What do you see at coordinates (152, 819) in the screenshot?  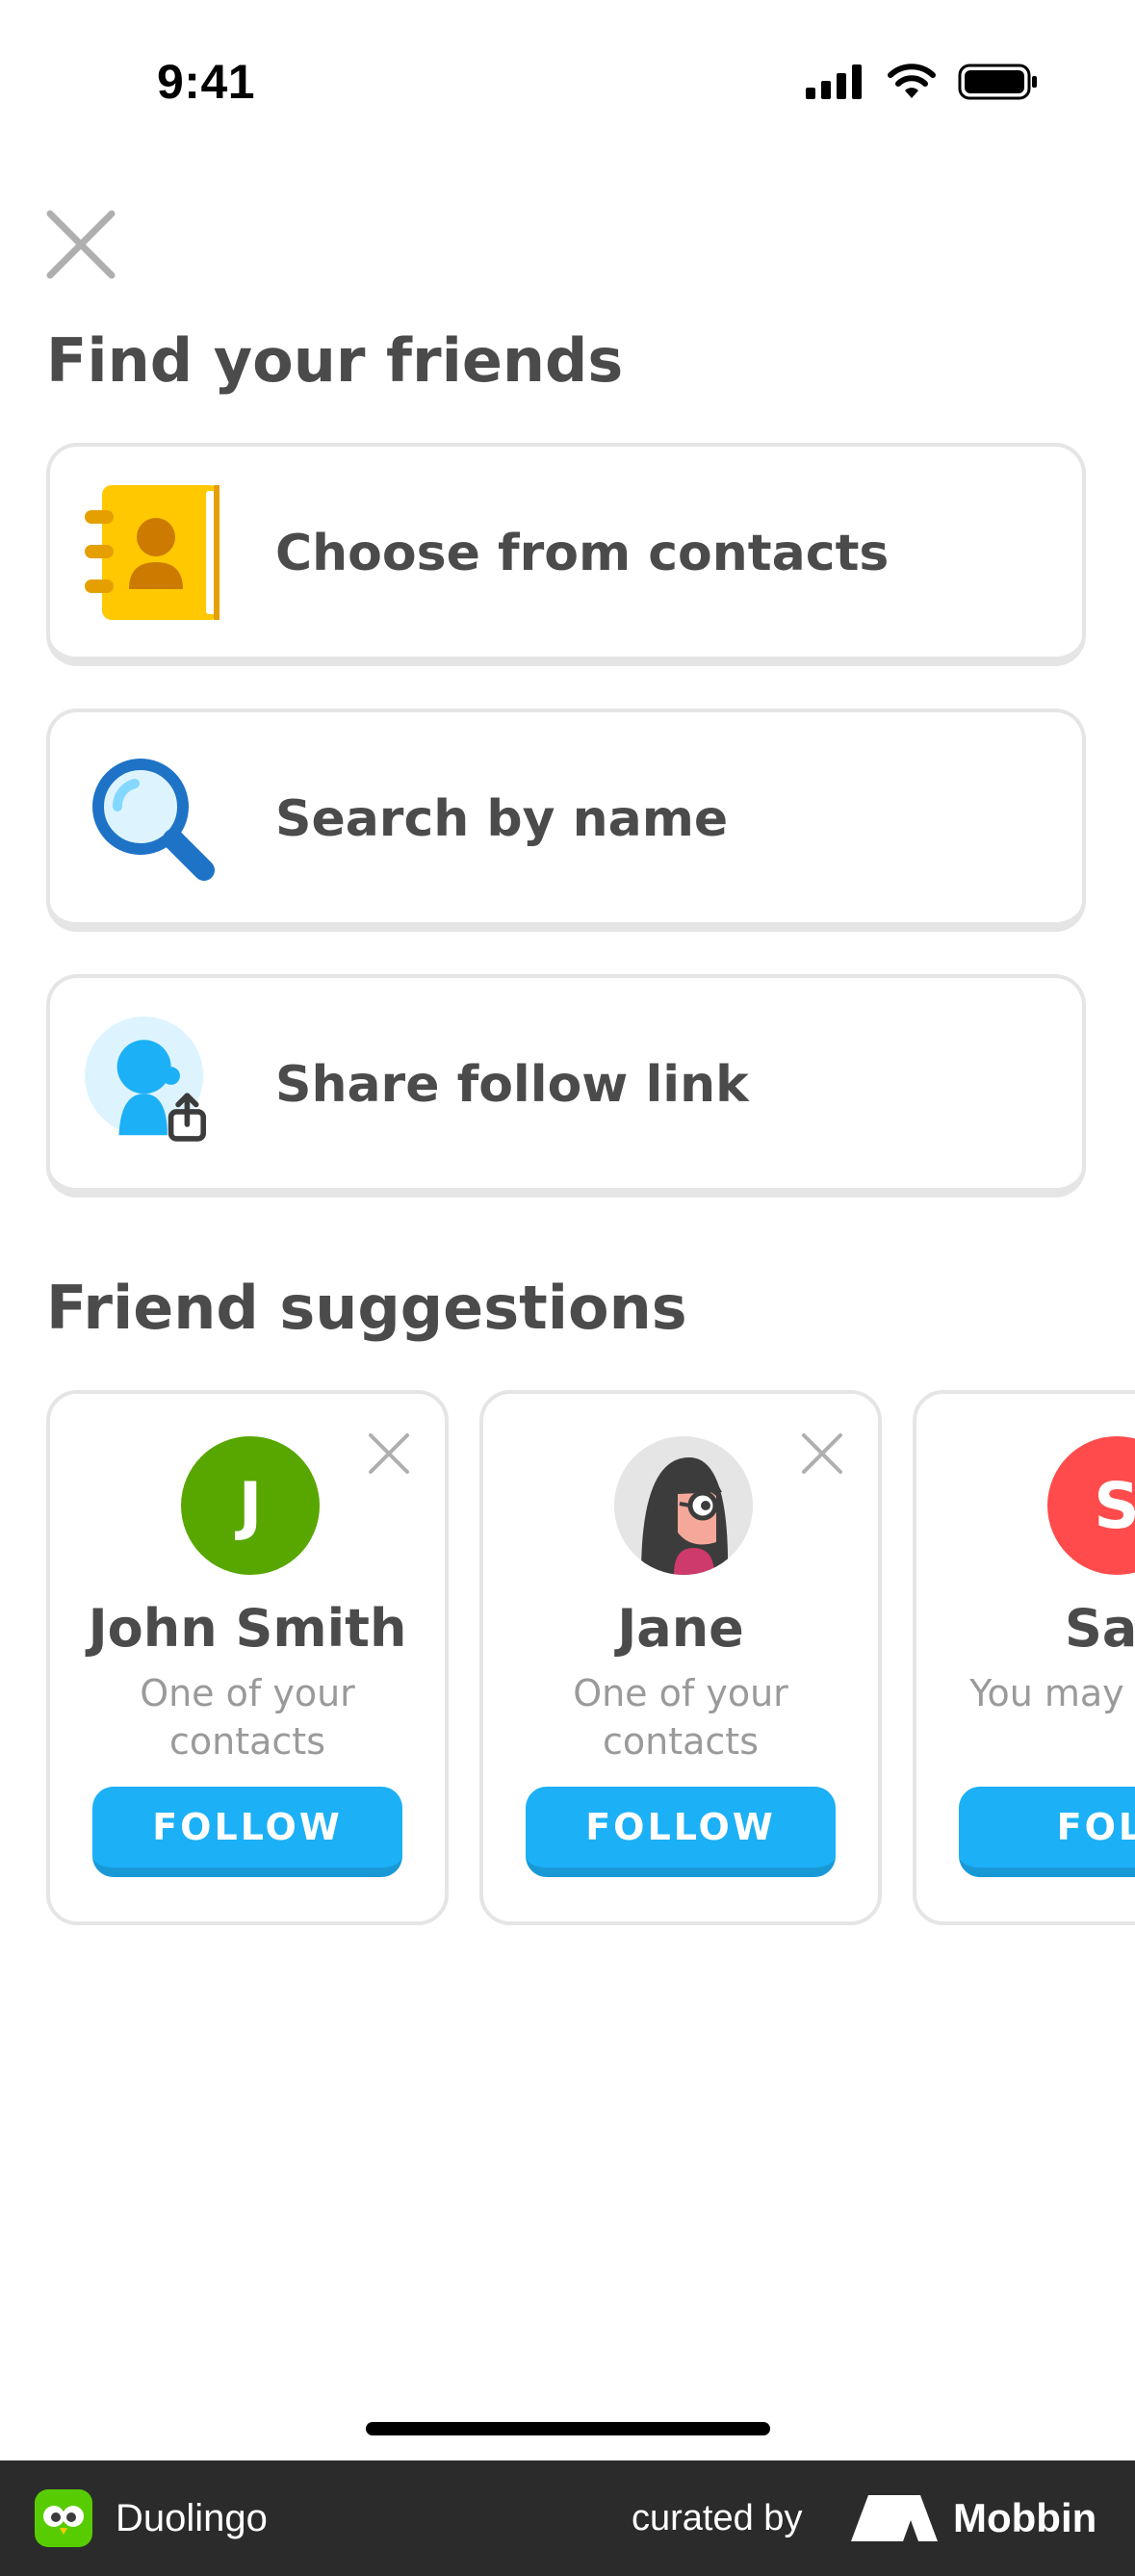 I see `magnifier-icon` at bounding box center [152, 819].